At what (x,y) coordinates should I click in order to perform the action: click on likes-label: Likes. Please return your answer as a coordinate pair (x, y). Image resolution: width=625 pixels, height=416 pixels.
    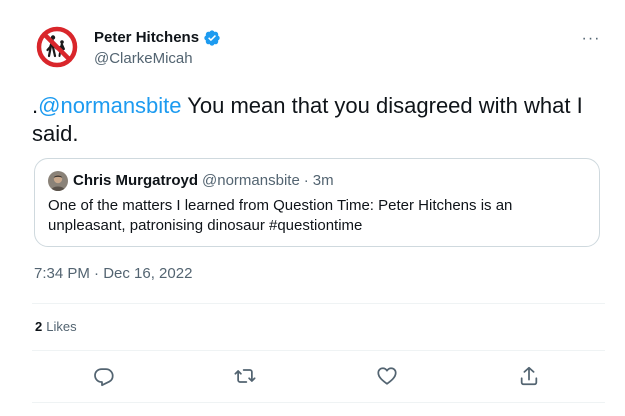
    Looking at the image, I should click on (61, 326).